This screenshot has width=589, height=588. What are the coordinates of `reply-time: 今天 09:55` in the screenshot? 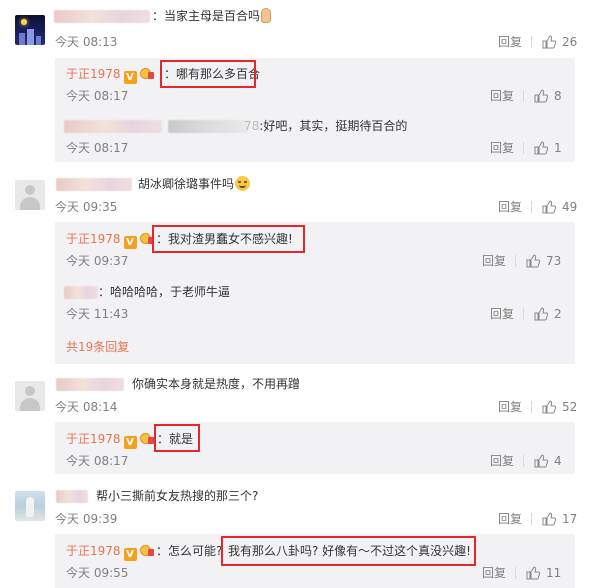 It's located at (97, 573).